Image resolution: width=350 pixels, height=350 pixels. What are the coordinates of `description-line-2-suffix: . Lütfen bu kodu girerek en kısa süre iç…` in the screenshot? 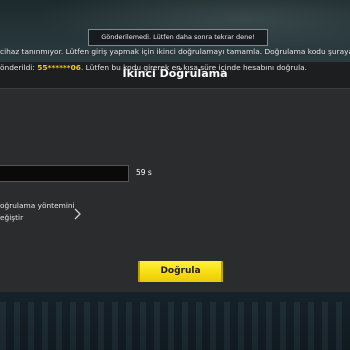 It's located at (194, 67).